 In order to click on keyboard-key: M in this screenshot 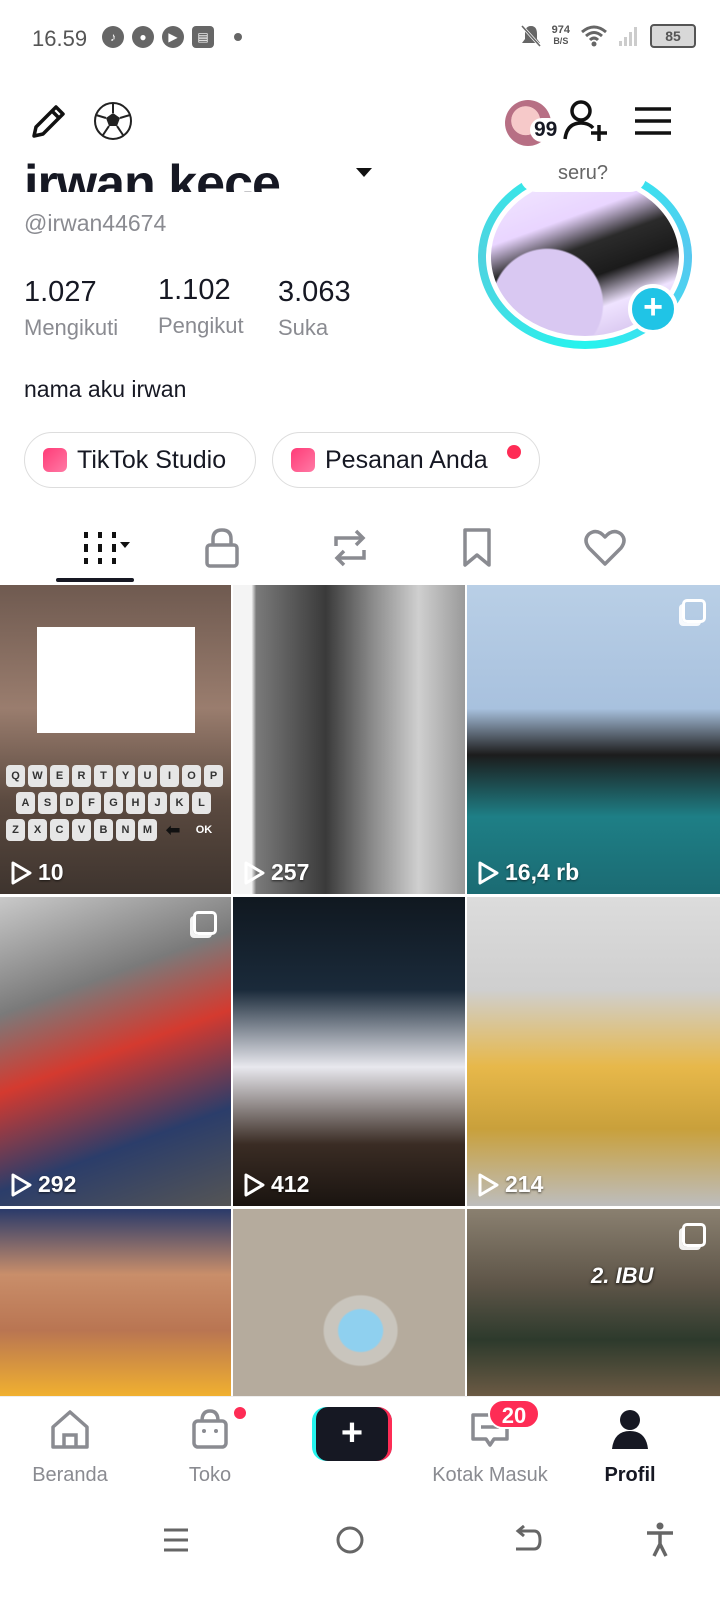, I will do `click(147, 830)`.